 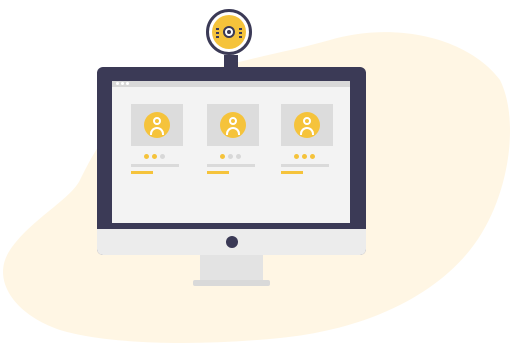 I want to click on webcam-clip, so click(x=231, y=62).